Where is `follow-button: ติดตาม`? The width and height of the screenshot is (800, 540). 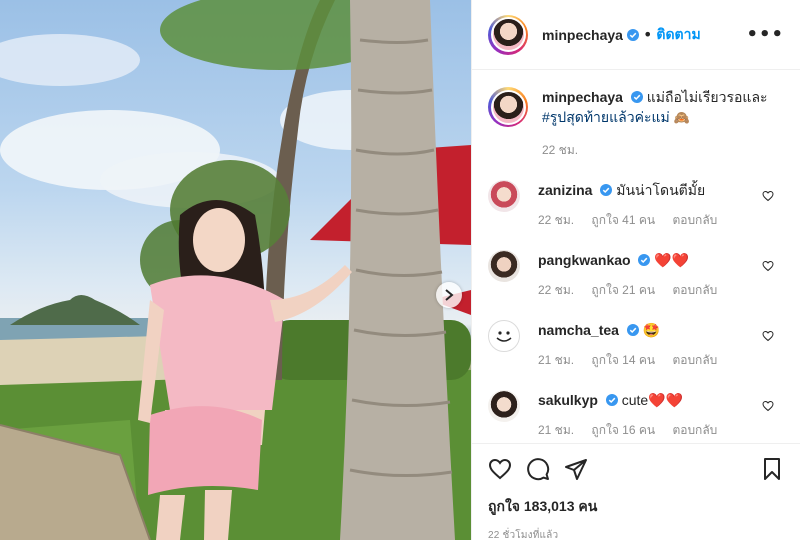 follow-button: ติดตาม is located at coordinates (678, 35).